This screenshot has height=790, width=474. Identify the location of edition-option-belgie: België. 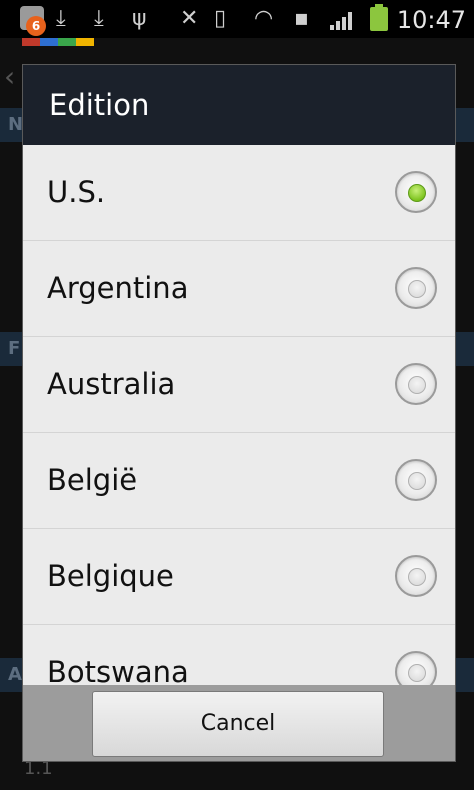
(239, 481).